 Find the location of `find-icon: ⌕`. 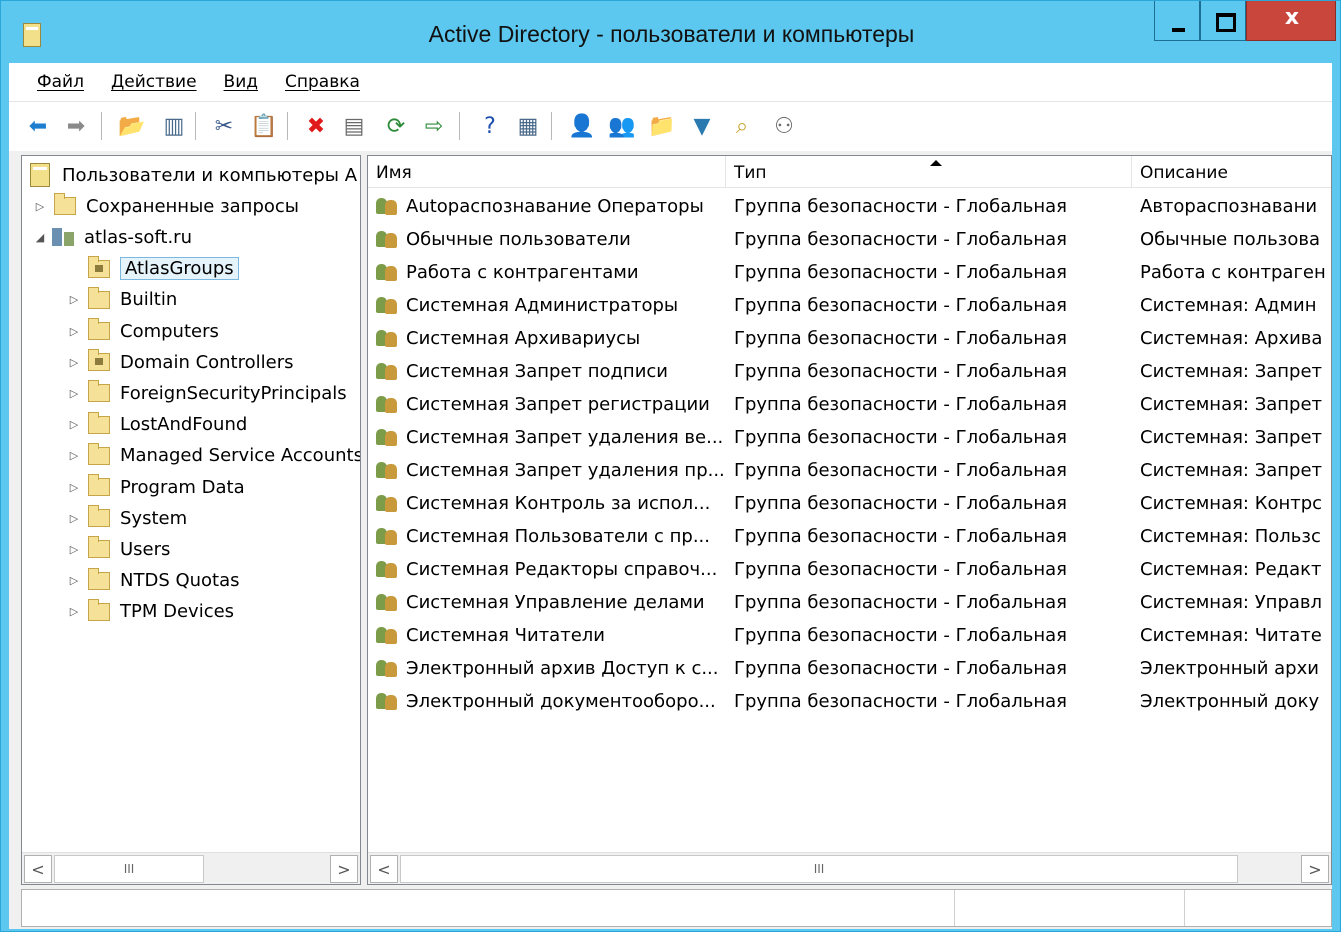

find-icon: ⌕ is located at coordinates (742, 126).